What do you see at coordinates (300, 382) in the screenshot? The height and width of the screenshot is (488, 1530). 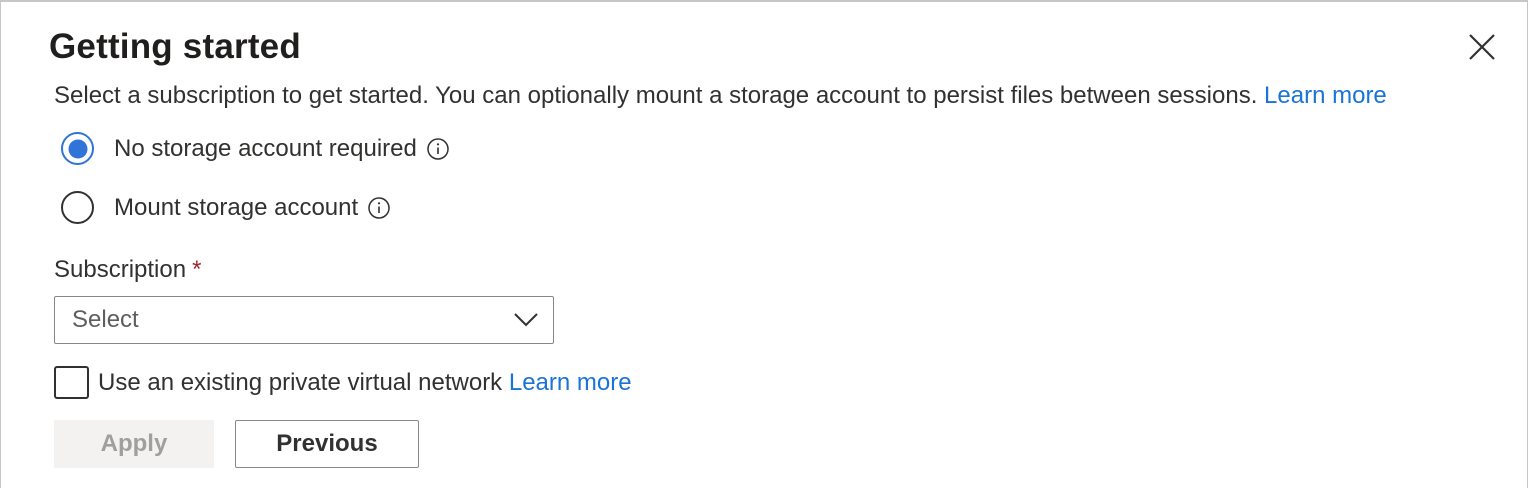 I see `vnet-label-text: Use an existing private virtual network` at bounding box center [300, 382].